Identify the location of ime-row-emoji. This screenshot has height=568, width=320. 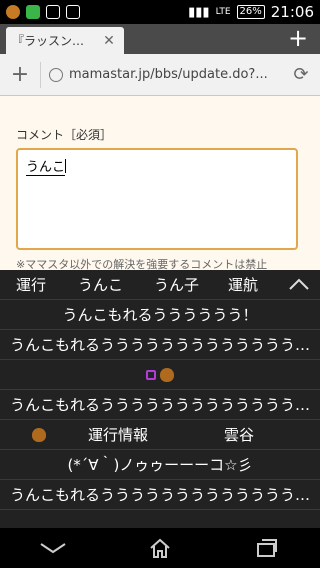
(160, 375).